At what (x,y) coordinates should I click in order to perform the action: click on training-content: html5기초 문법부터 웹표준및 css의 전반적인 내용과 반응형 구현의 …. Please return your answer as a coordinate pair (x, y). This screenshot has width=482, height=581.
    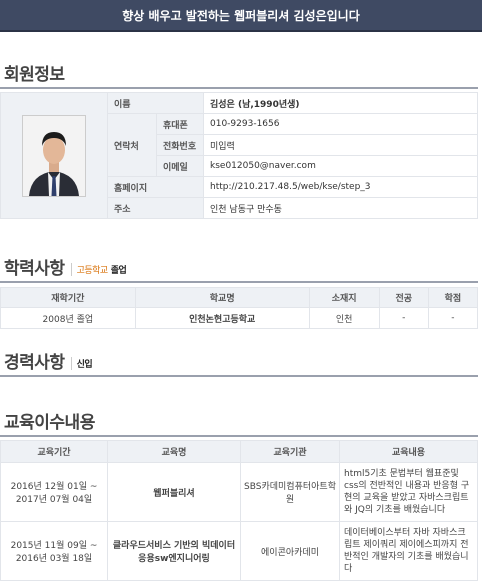
    Looking at the image, I should click on (408, 492).